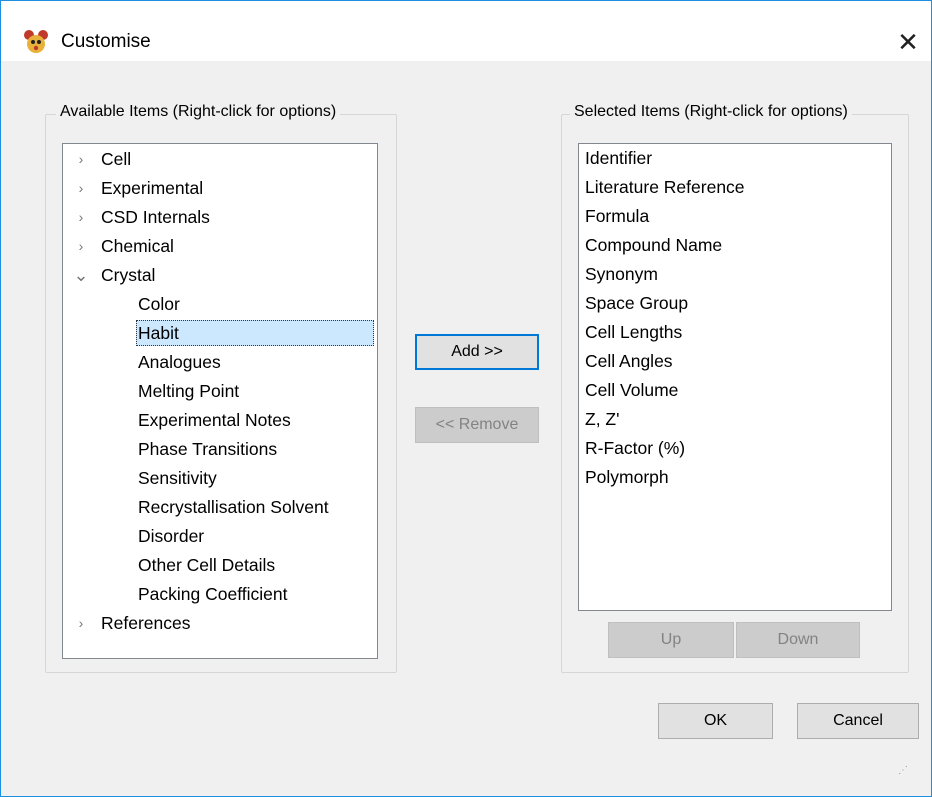 The height and width of the screenshot is (797, 932). I want to click on chevron-down-icon: ⌄, so click(81, 275).